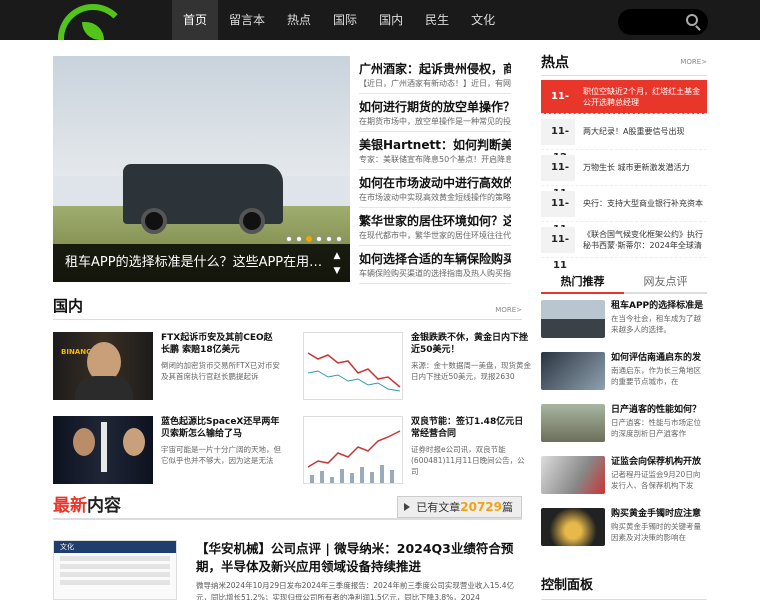  Describe the element at coordinates (70, 506) in the screenshot. I see `latest-title-highlight: 最新` at that location.